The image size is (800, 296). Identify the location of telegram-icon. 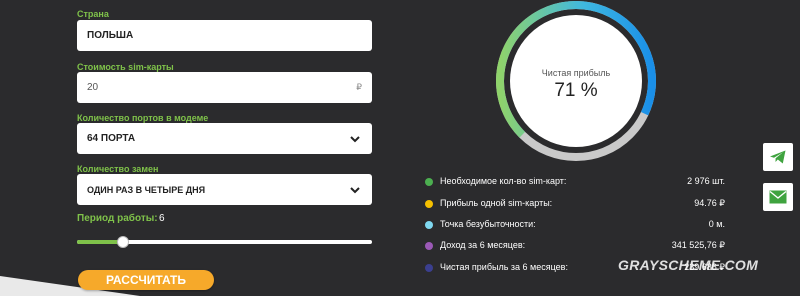
(778, 157).